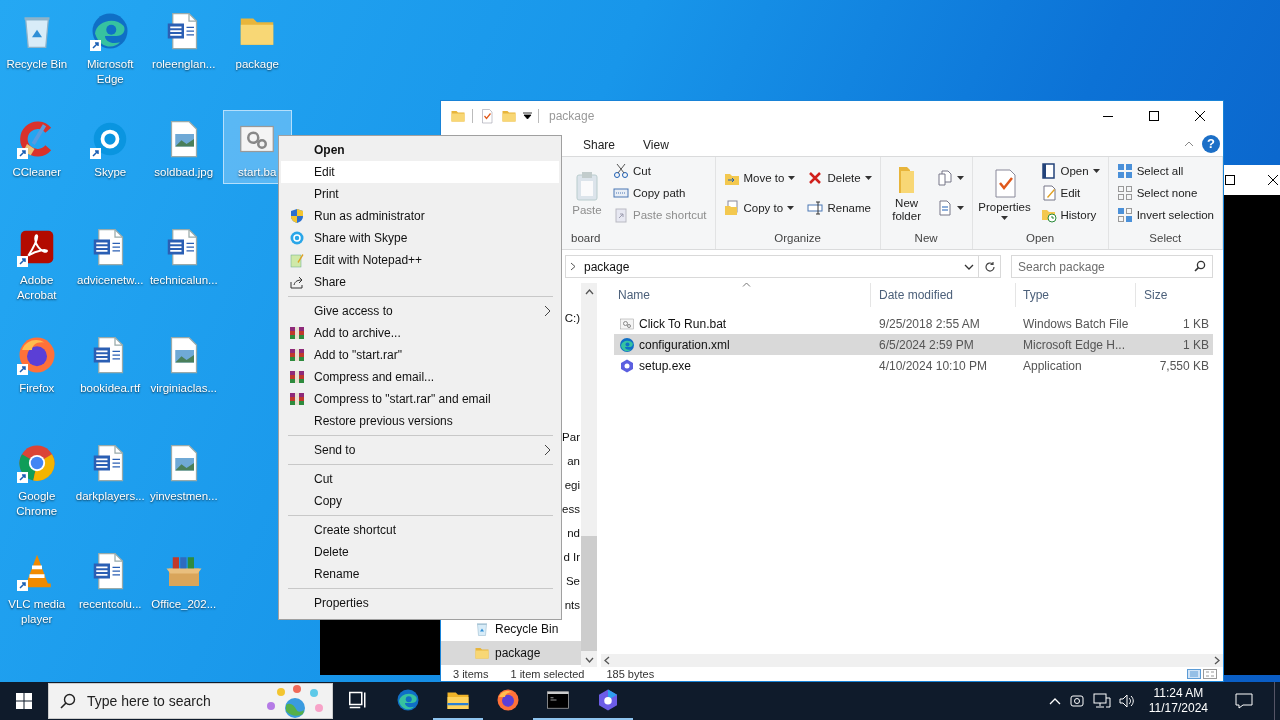 The height and width of the screenshot is (720, 1280). What do you see at coordinates (599, 143) in the screenshot?
I see `ribbon-tab: Share` at bounding box center [599, 143].